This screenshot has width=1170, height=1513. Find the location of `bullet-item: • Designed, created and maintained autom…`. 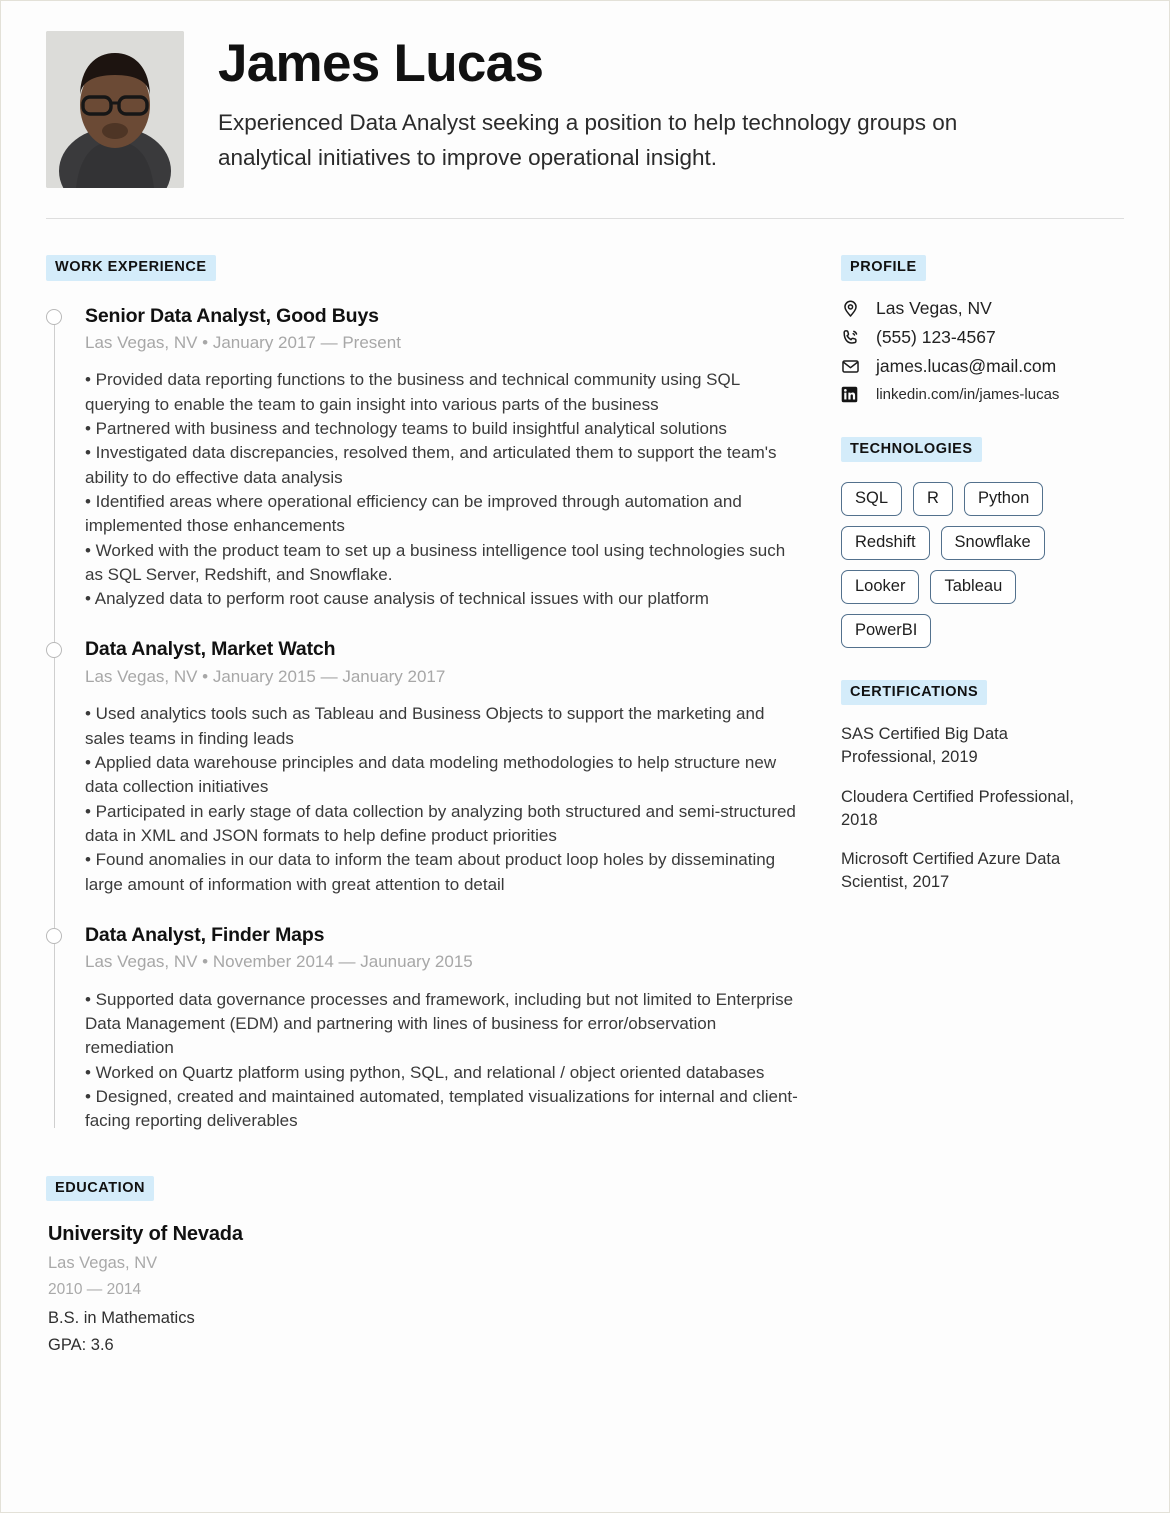

bullet-item: • Designed, created and maintained autom… is located at coordinates (441, 1108).